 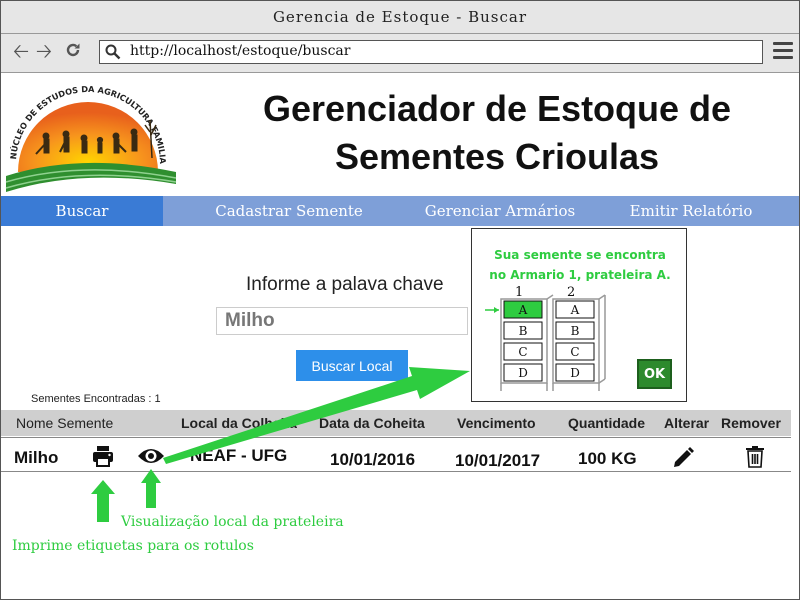 I want to click on page-title-line2: Sementes Crioulas, so click(x=497, y=156).